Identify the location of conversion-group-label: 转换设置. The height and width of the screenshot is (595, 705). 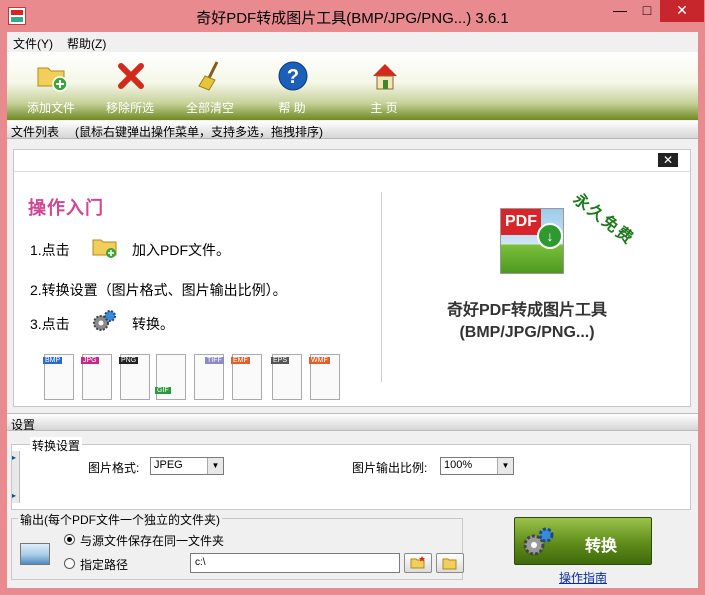
(56, 445).